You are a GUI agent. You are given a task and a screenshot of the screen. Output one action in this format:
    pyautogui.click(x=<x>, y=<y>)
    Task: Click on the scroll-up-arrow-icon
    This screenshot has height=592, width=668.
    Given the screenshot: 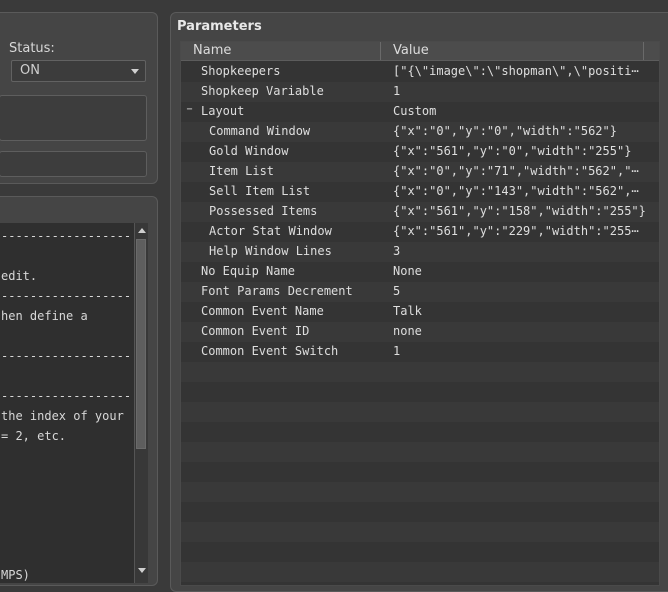 What is the action you would take?
    pyautogui.click(x=142, y=230)
    